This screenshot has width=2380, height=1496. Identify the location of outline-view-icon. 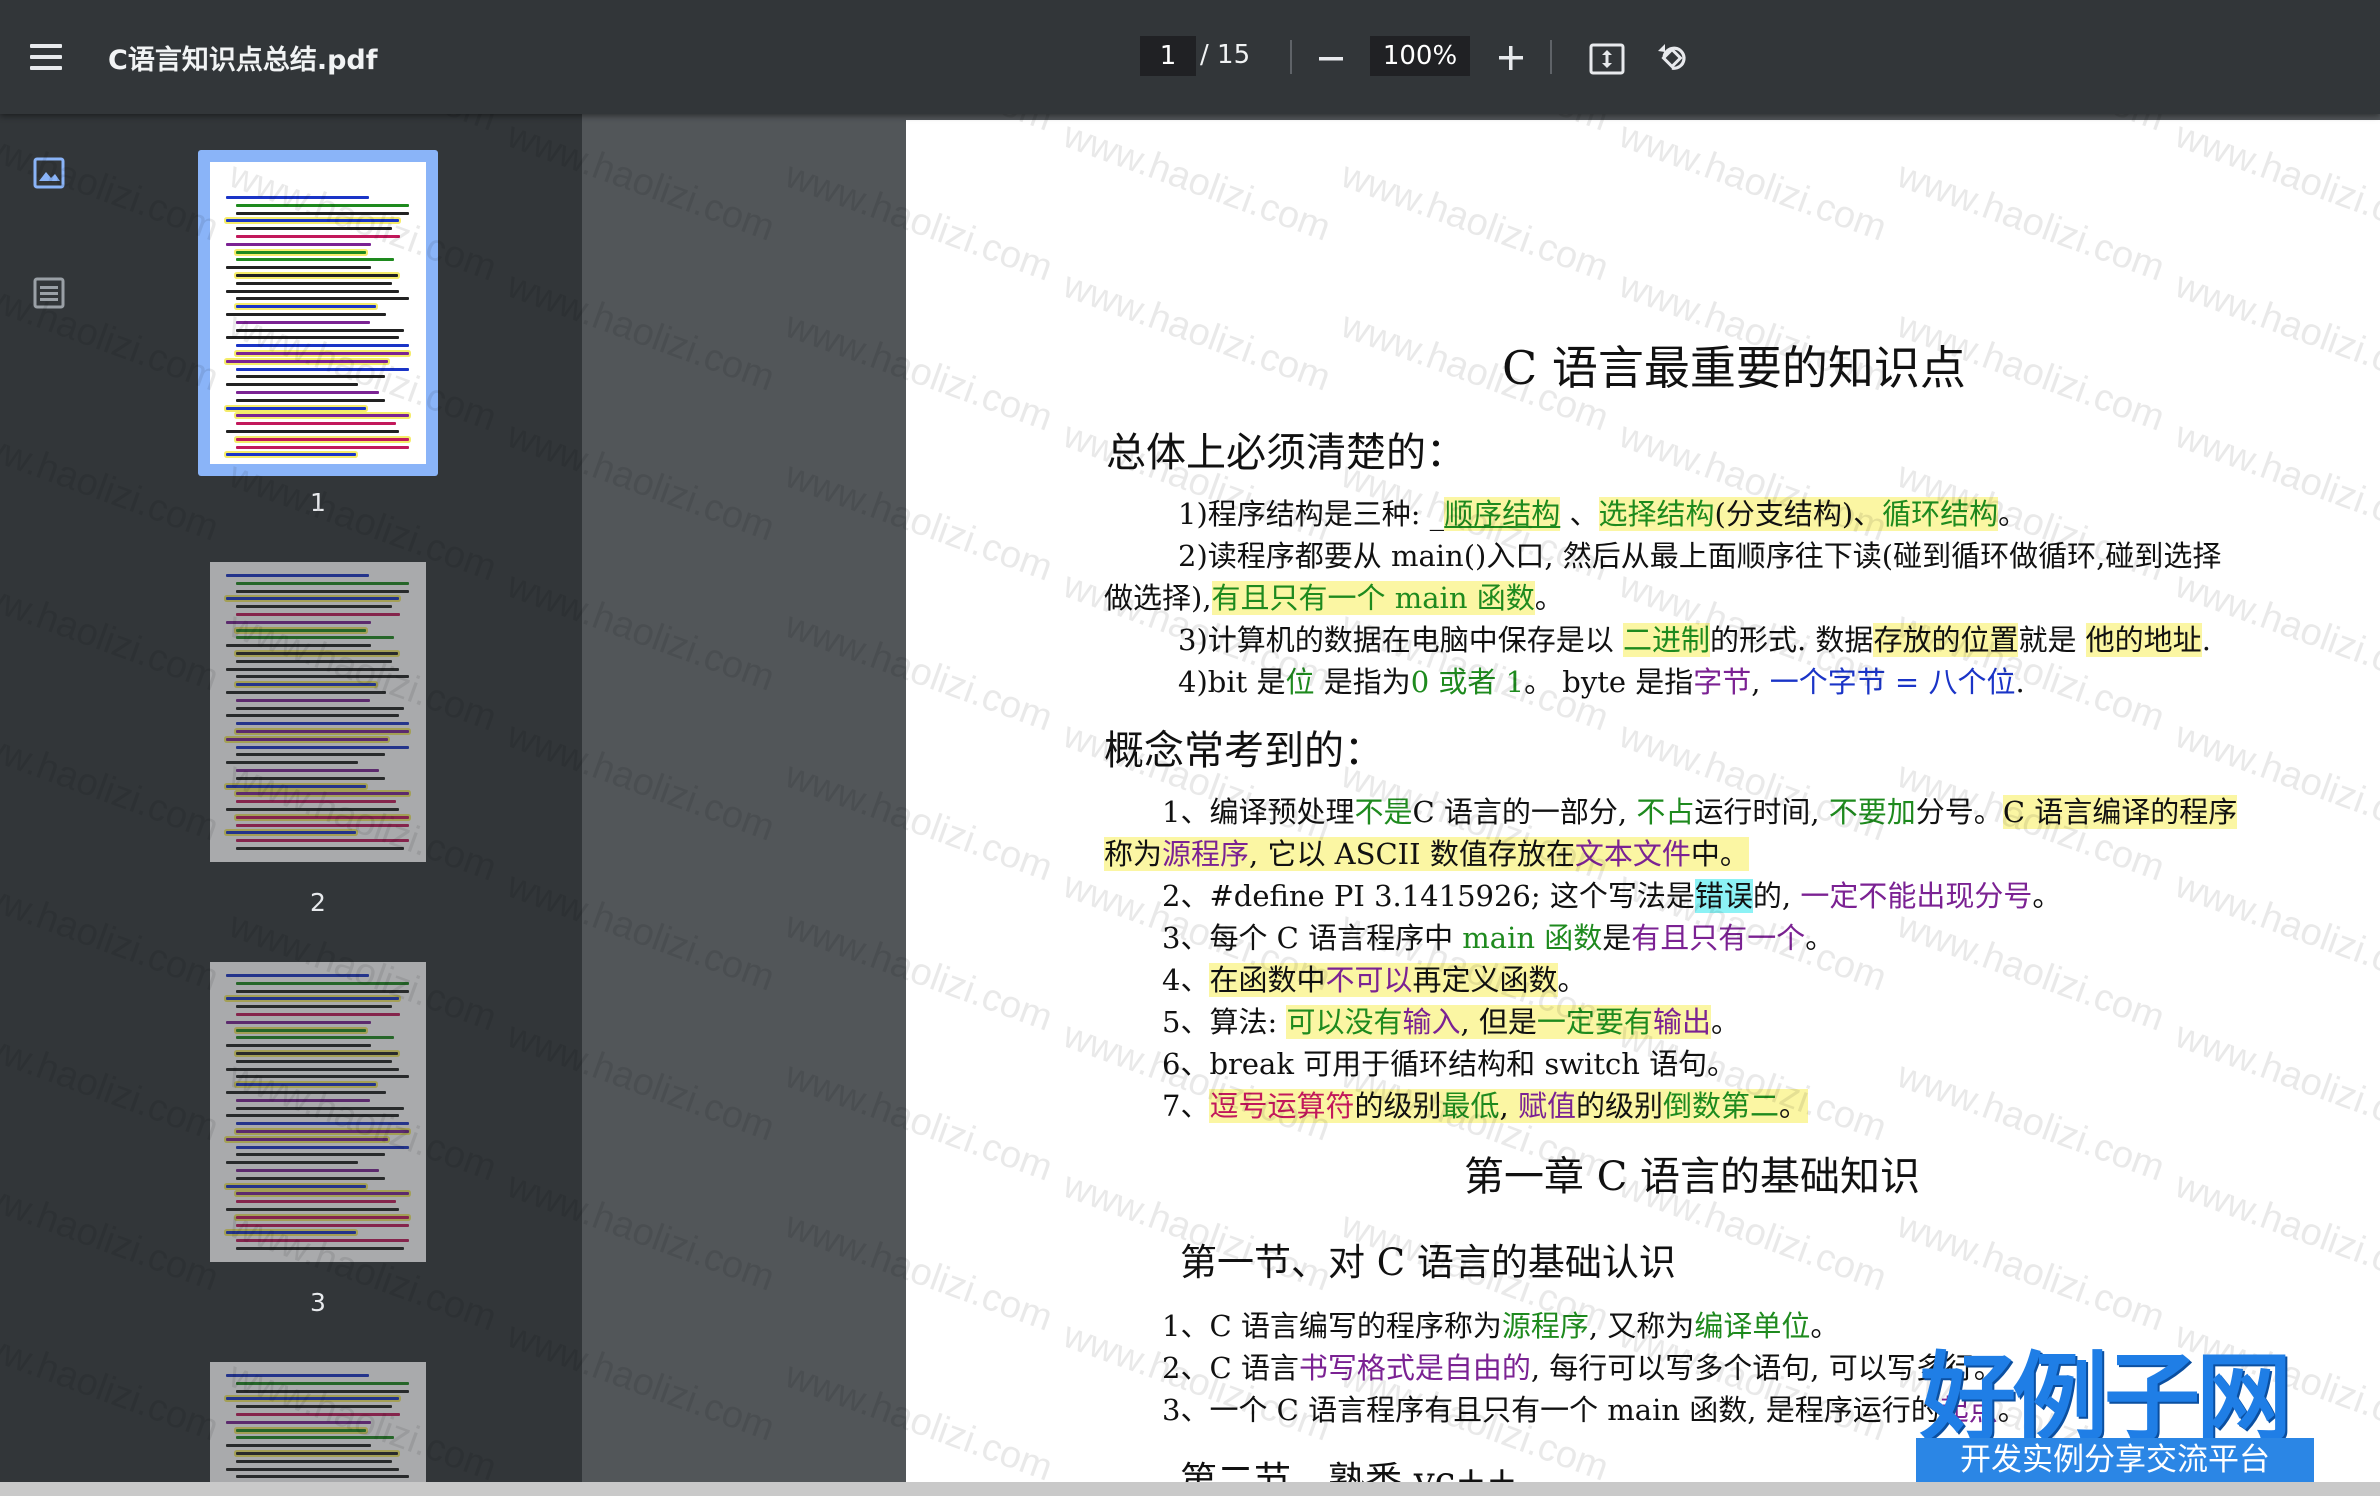
(49, 295).